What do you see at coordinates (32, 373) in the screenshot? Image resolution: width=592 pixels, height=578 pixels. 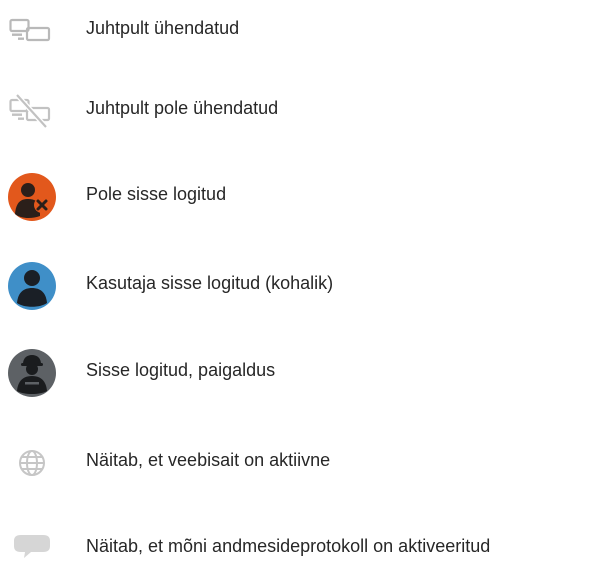 I see `user-installer-icon` at bounding box center [32, 373].